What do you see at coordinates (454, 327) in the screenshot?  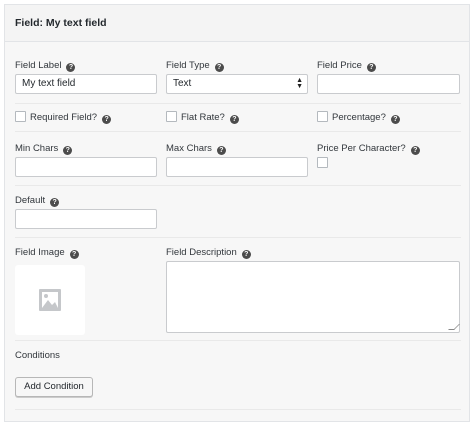 I see `resize-grip-icon` at bounding box center [454, 327].